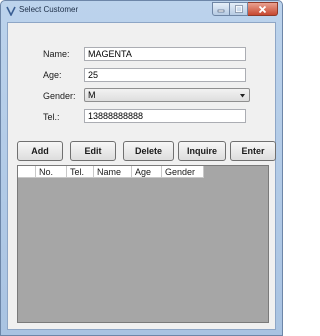 The width and height of the screenshot is (320, 336). Describe the element at coordinates (165, 116) in the screenshot. I see `tel-field: 13888888888` at that location.